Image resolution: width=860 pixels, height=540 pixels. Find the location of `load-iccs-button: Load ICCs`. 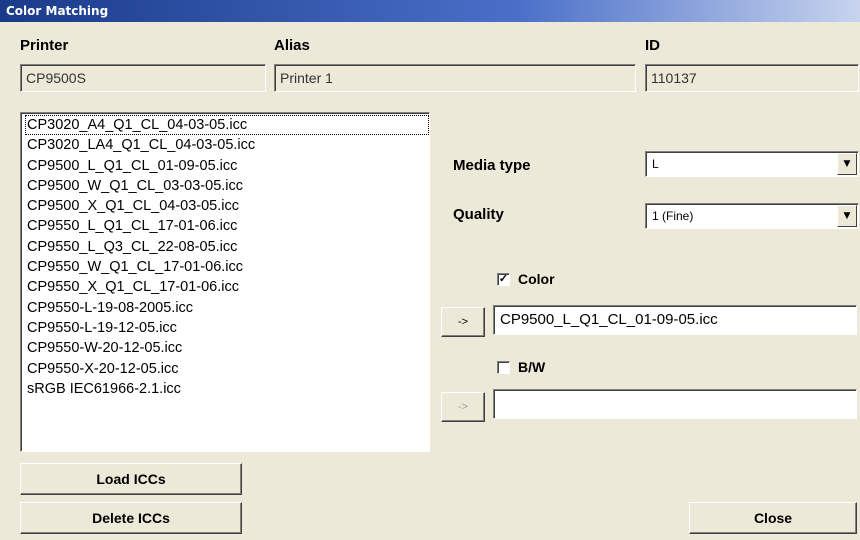

load-iccs-button: Load ICCs is located at coordinates (131, 479).